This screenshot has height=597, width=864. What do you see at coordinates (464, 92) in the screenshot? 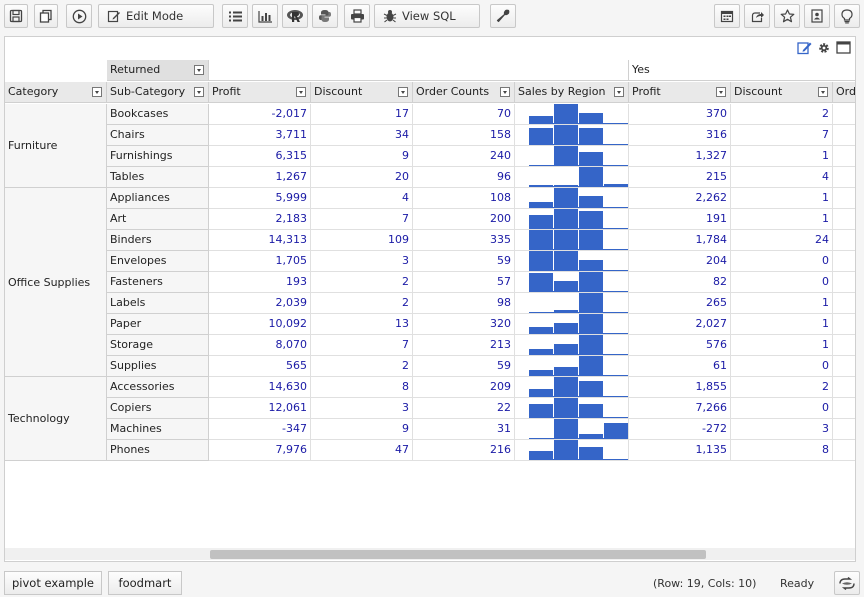
I see `order-counts-header: Order Counts` at bounding box center [464, 92].